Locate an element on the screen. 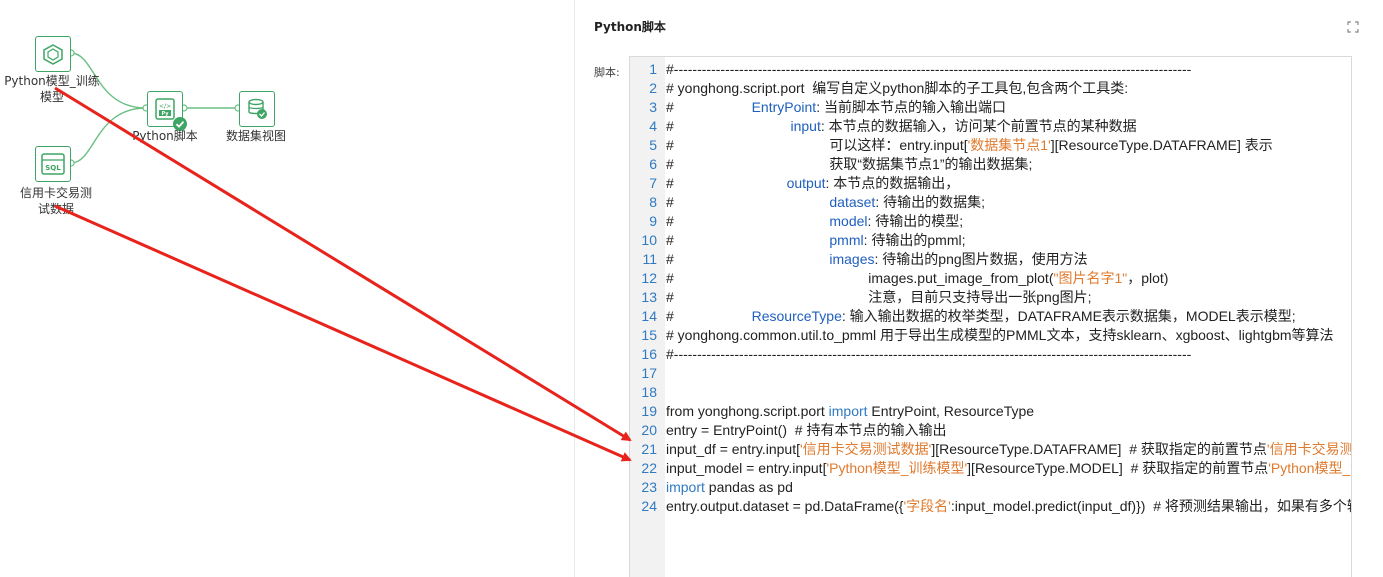 This screenshot has height=577, width=1383. code-token: input_df = entry.input[ is located at coordinates (733, 449).